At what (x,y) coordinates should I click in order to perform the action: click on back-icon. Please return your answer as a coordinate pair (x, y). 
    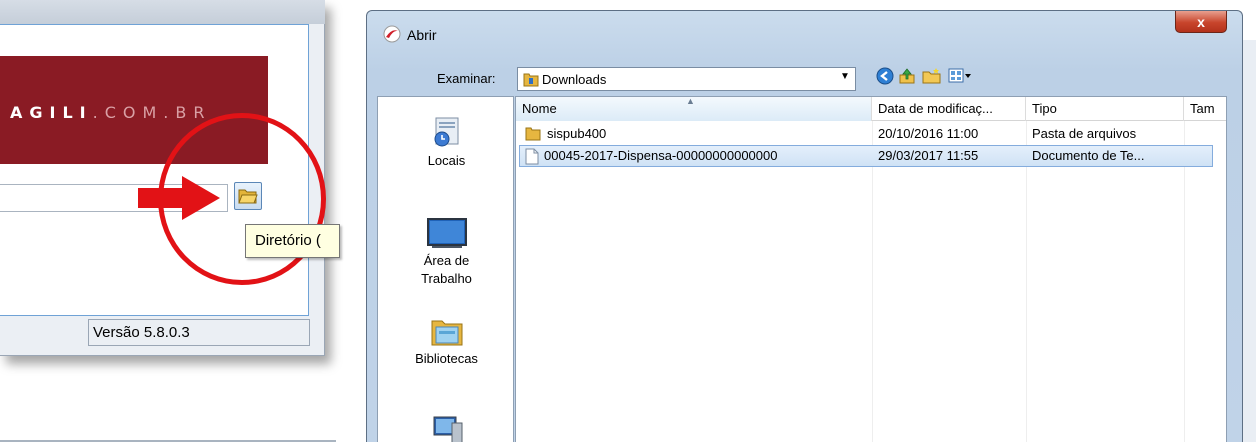
    Looking at the image, I should click on (885, 76).